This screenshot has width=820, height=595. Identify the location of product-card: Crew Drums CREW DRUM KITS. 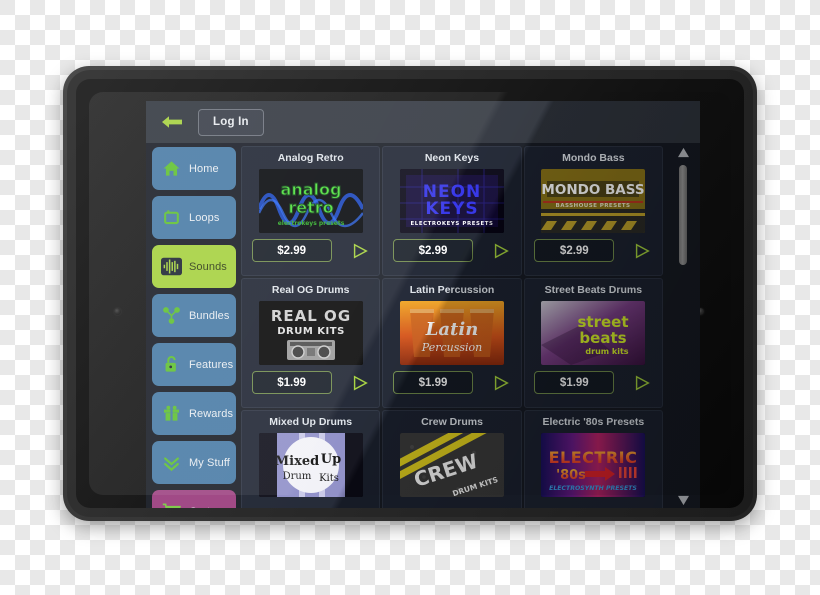
(452, 459).